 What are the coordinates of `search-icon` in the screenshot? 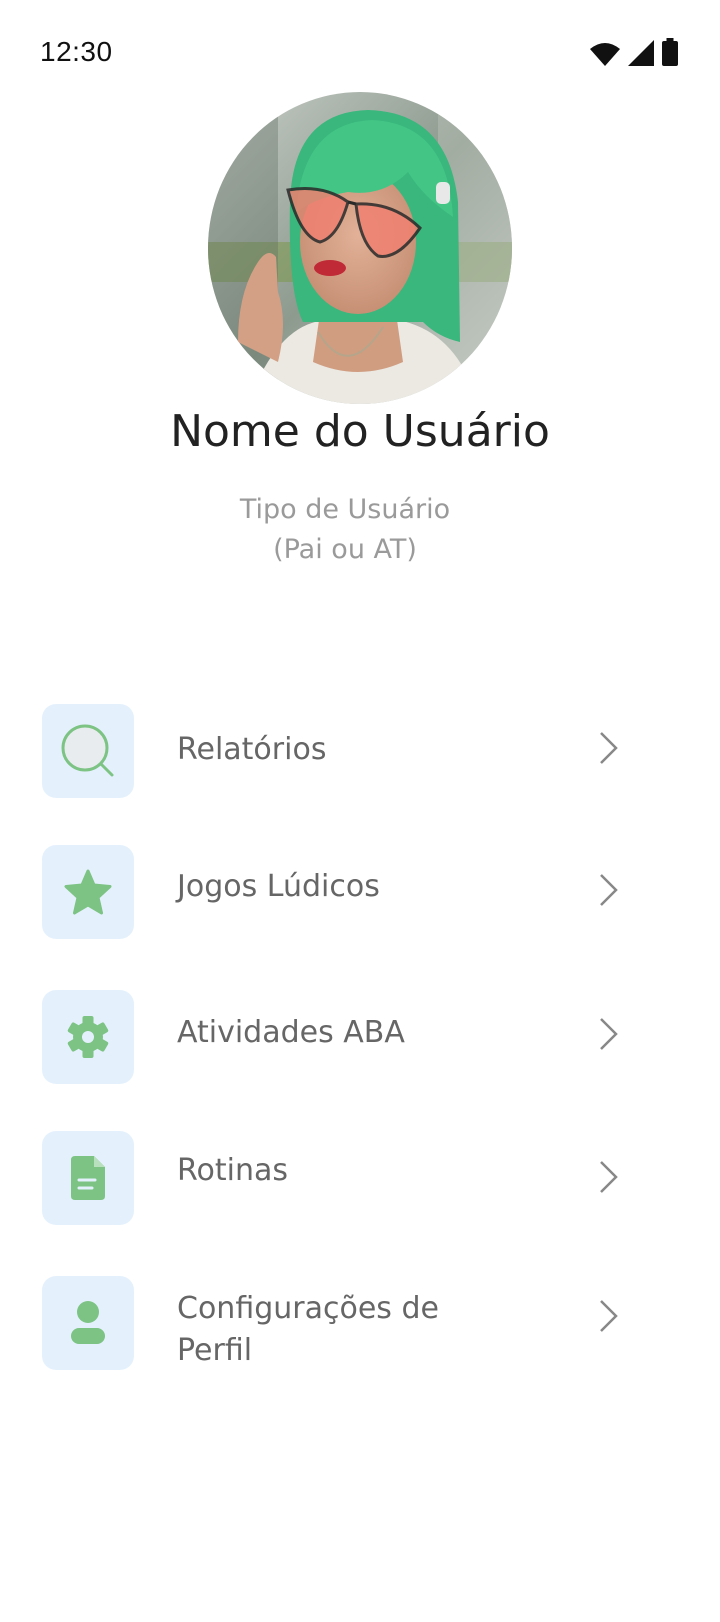 It's located at (88, 751).